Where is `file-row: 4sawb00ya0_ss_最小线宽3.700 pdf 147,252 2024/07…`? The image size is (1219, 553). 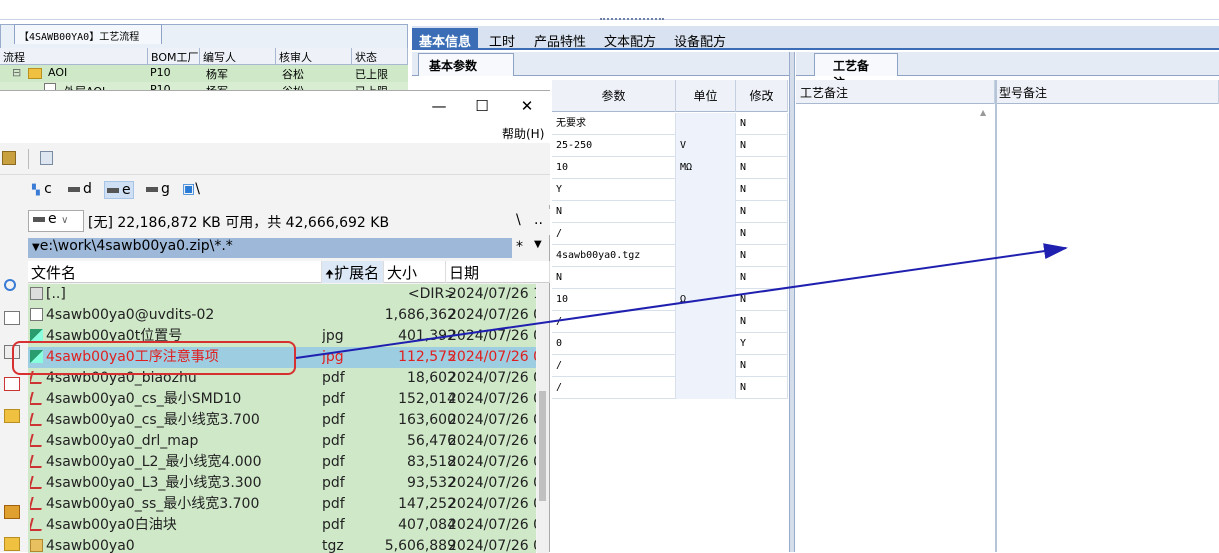 file-row: 4sawb00ya0_ss_最小线宽3.700 pdf 147,252 2024/07… is located at coordinates (282, 504).